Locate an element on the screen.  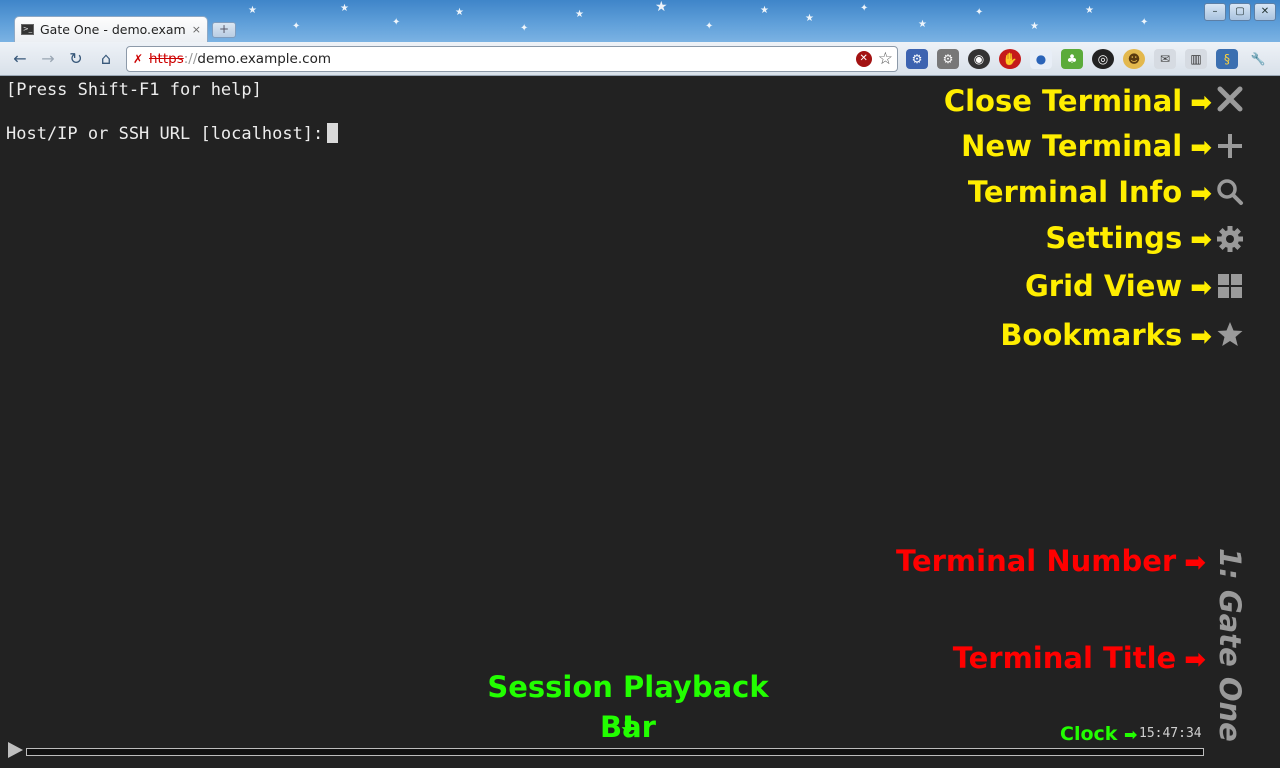
broken-lock-icon: ✗ is located at coordinates (138, 59).